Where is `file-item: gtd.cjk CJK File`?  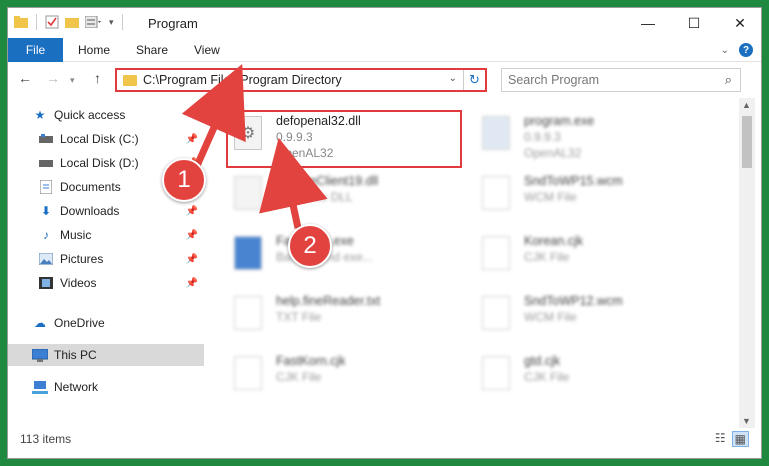 file-item: gtd.cjk CJK File is located at coordinates (596, 375).